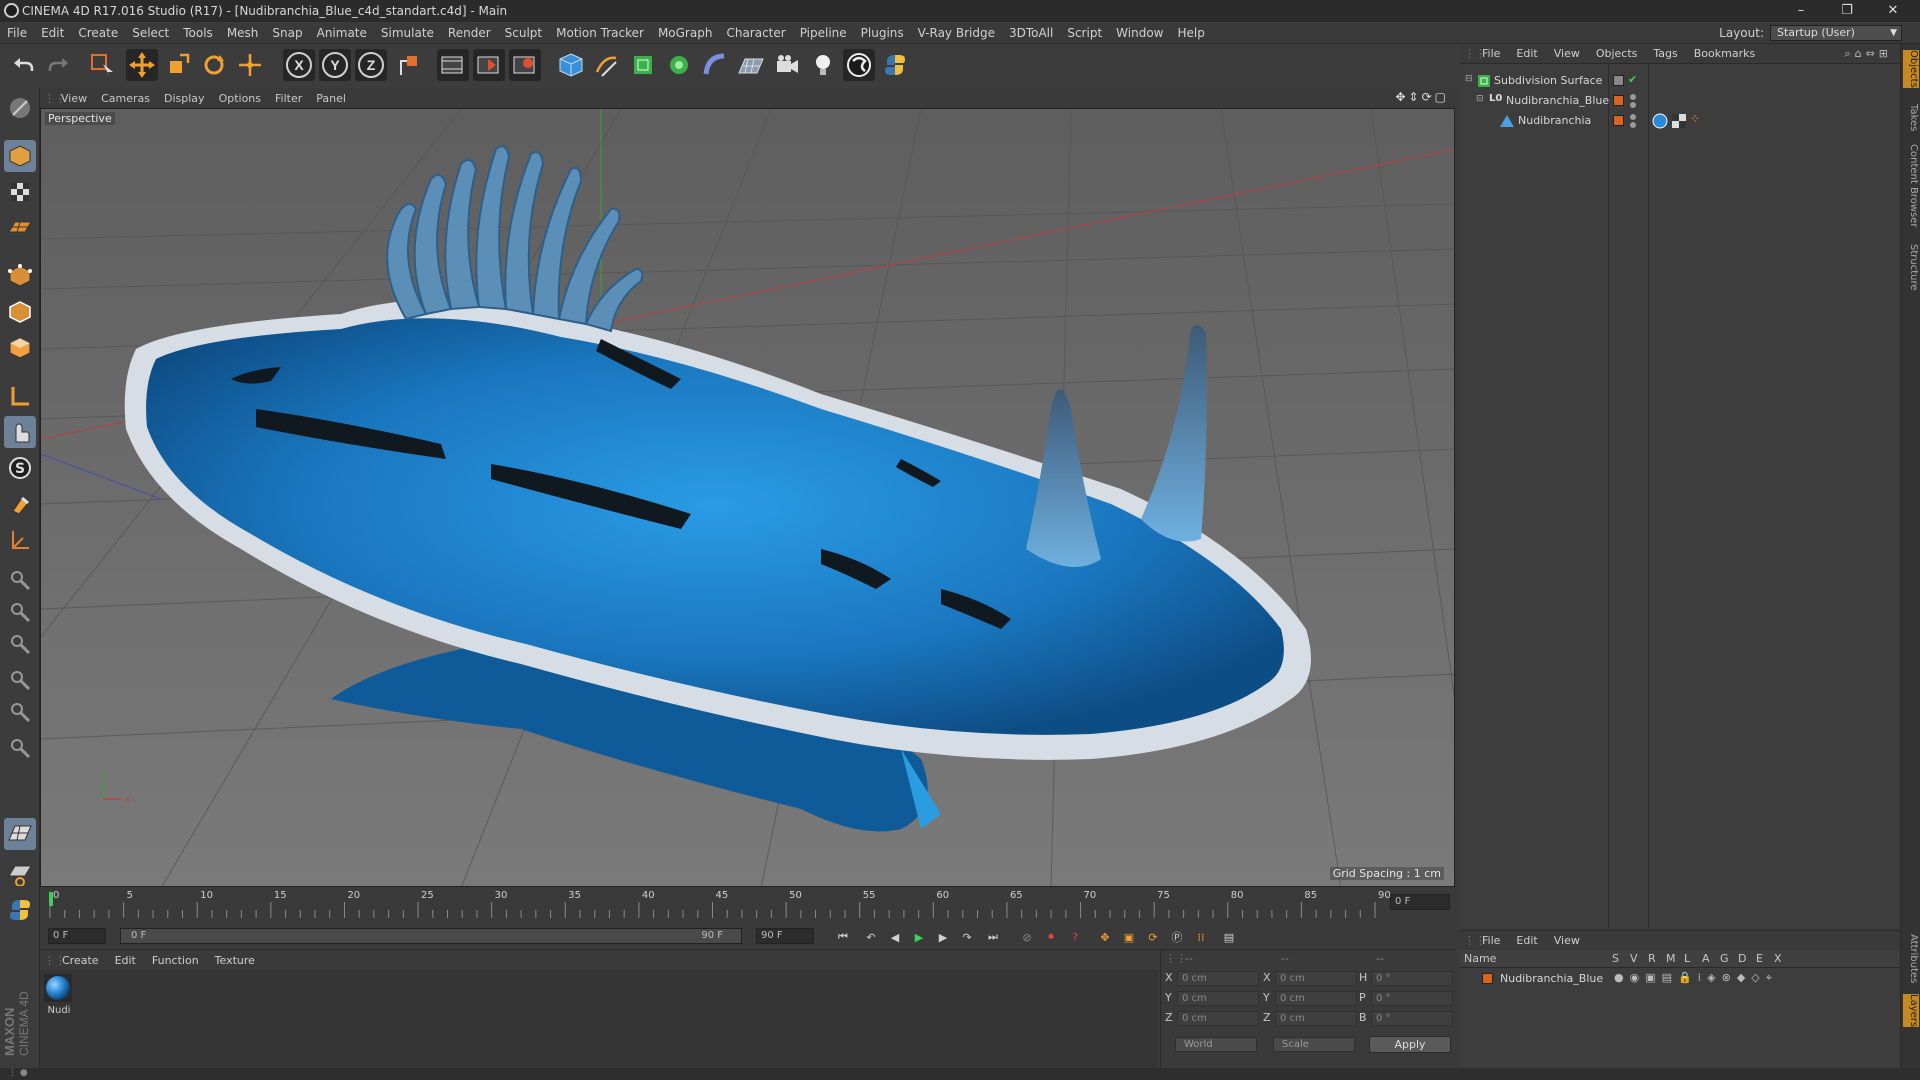 This screenshot has height=1080, width=1920. I want to click on rotation-p-field: 0 °, so click(1412, 998).